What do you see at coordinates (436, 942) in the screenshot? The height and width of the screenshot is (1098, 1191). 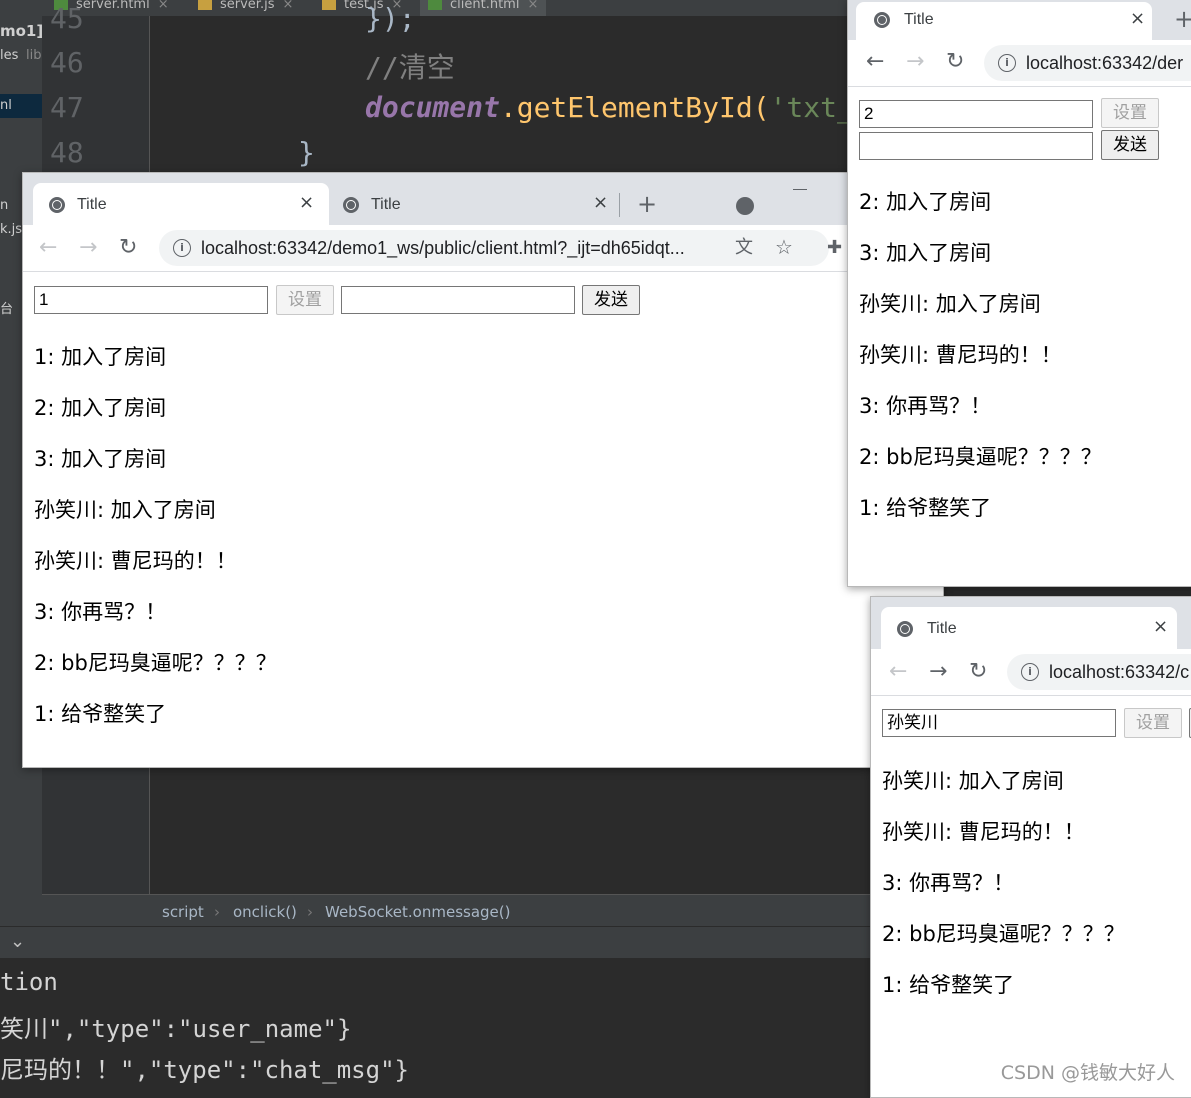 I see `console-toolbar: ⌄` at bounding box center [436, 942].